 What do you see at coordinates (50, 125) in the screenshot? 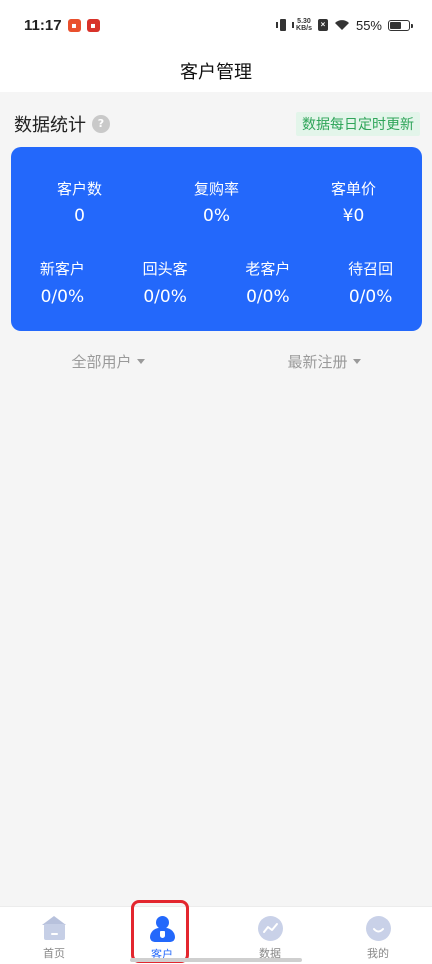
I see `stats-title: 数据统计` at bounding box center [50, 125].